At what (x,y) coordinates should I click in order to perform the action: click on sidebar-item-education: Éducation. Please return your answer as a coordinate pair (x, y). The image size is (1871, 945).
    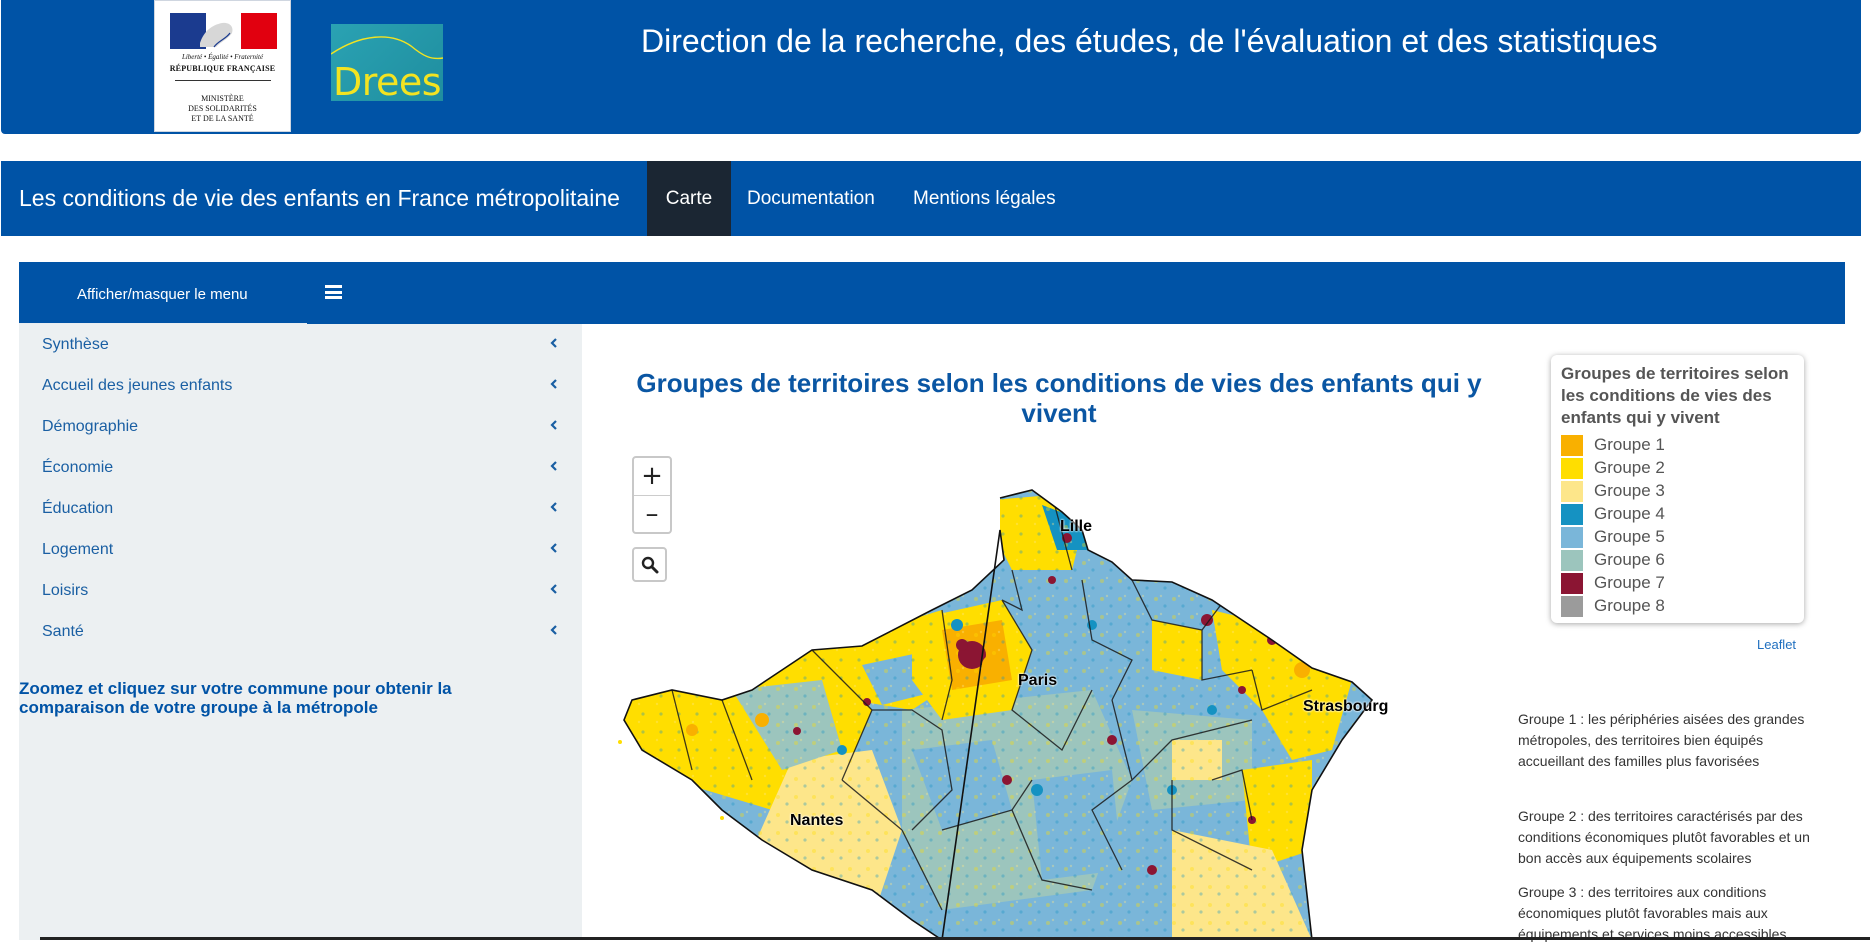
    Looking at the image, I should click on (300, 508).